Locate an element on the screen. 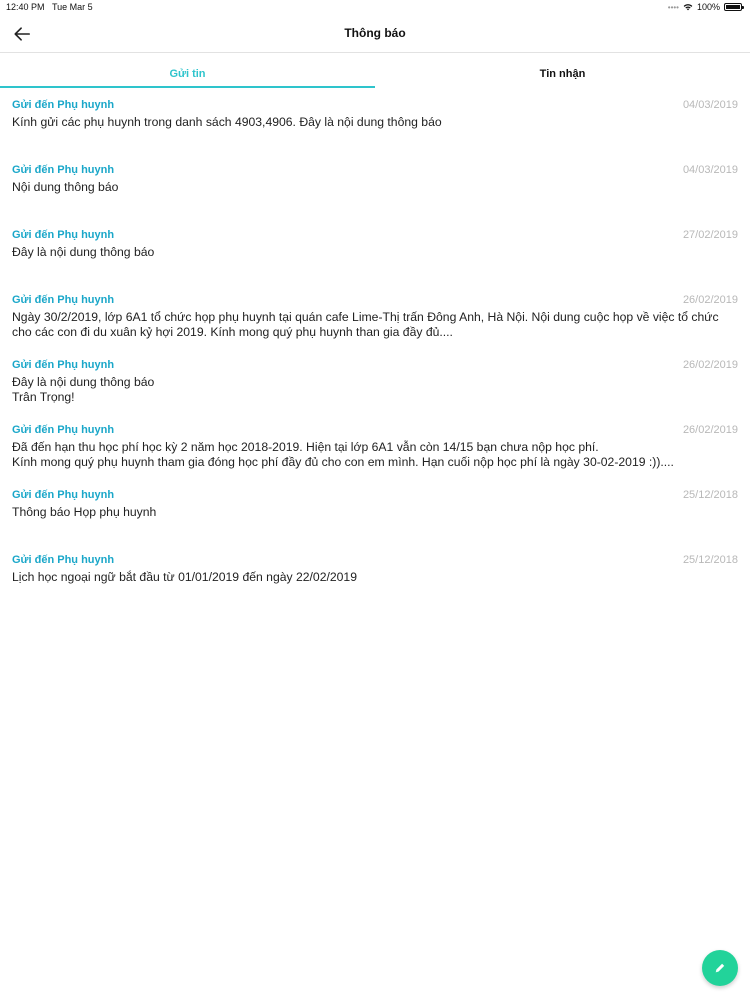 The height and width of the screenshot is (1000, 750). notification-date: 27/02/2019 is located at coordinates (710, 235).